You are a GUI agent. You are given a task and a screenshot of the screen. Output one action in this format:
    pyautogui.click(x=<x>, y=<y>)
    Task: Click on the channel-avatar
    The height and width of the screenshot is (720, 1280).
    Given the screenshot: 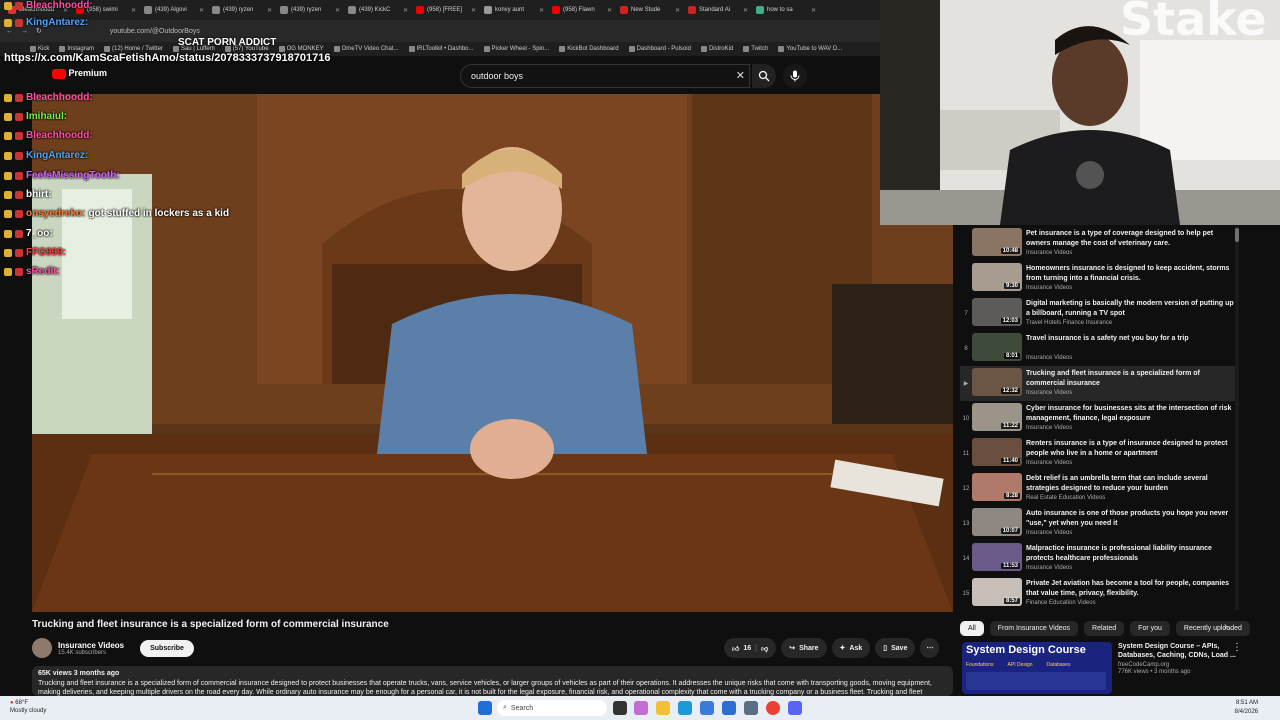 What is the action you would take?
    pyautogui.click(x=42, y=648)
    